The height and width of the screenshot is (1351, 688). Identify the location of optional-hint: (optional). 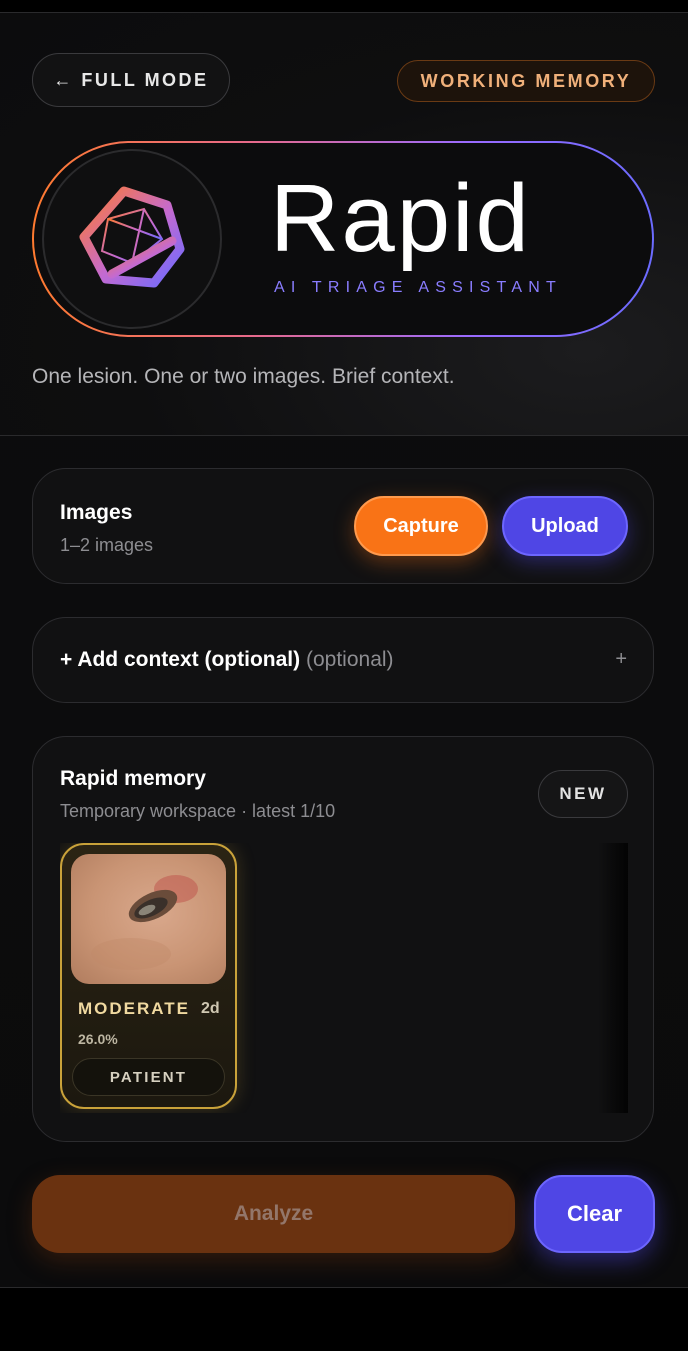
(349, 659).